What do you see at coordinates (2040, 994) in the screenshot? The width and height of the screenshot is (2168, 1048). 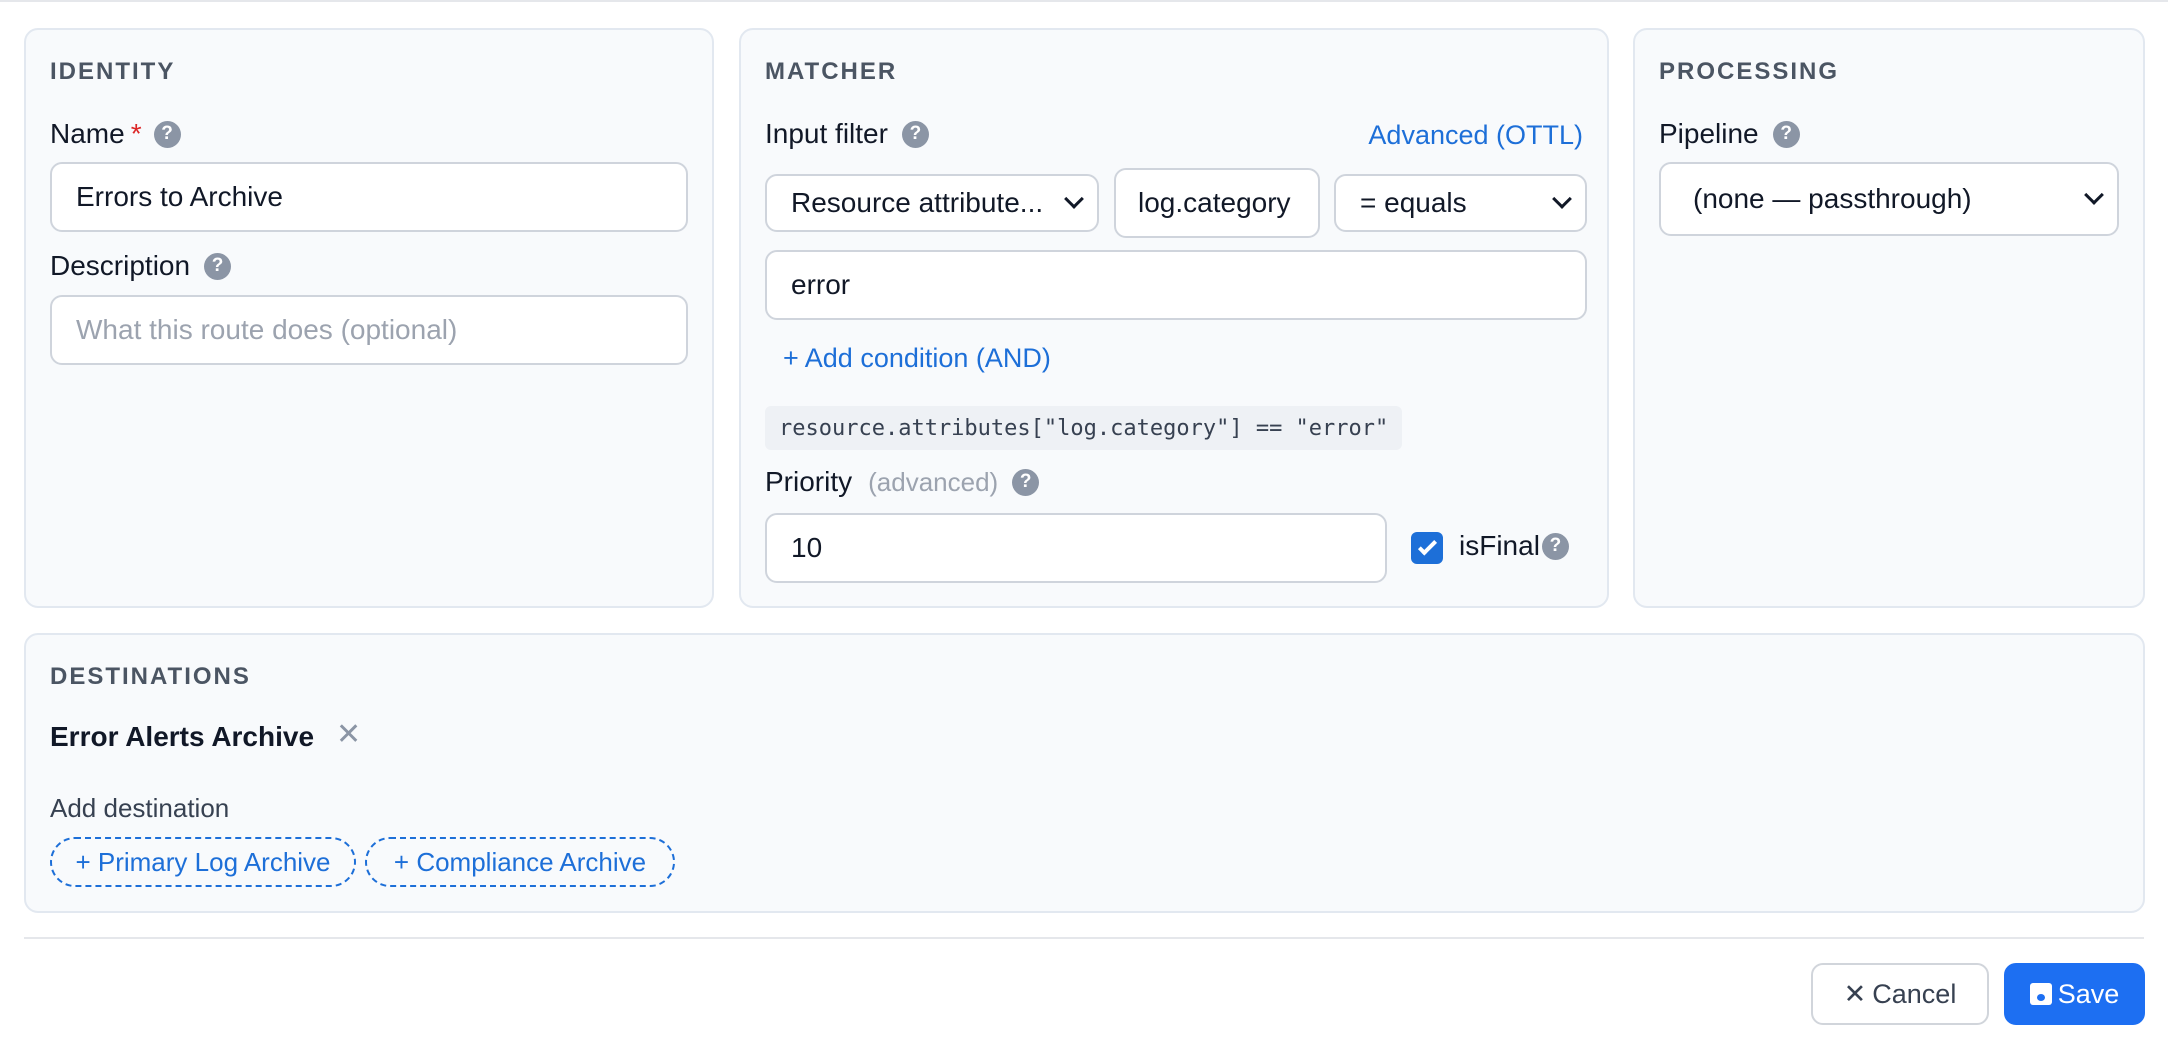 I see `save-icon` at bounding box center [2040, 994].